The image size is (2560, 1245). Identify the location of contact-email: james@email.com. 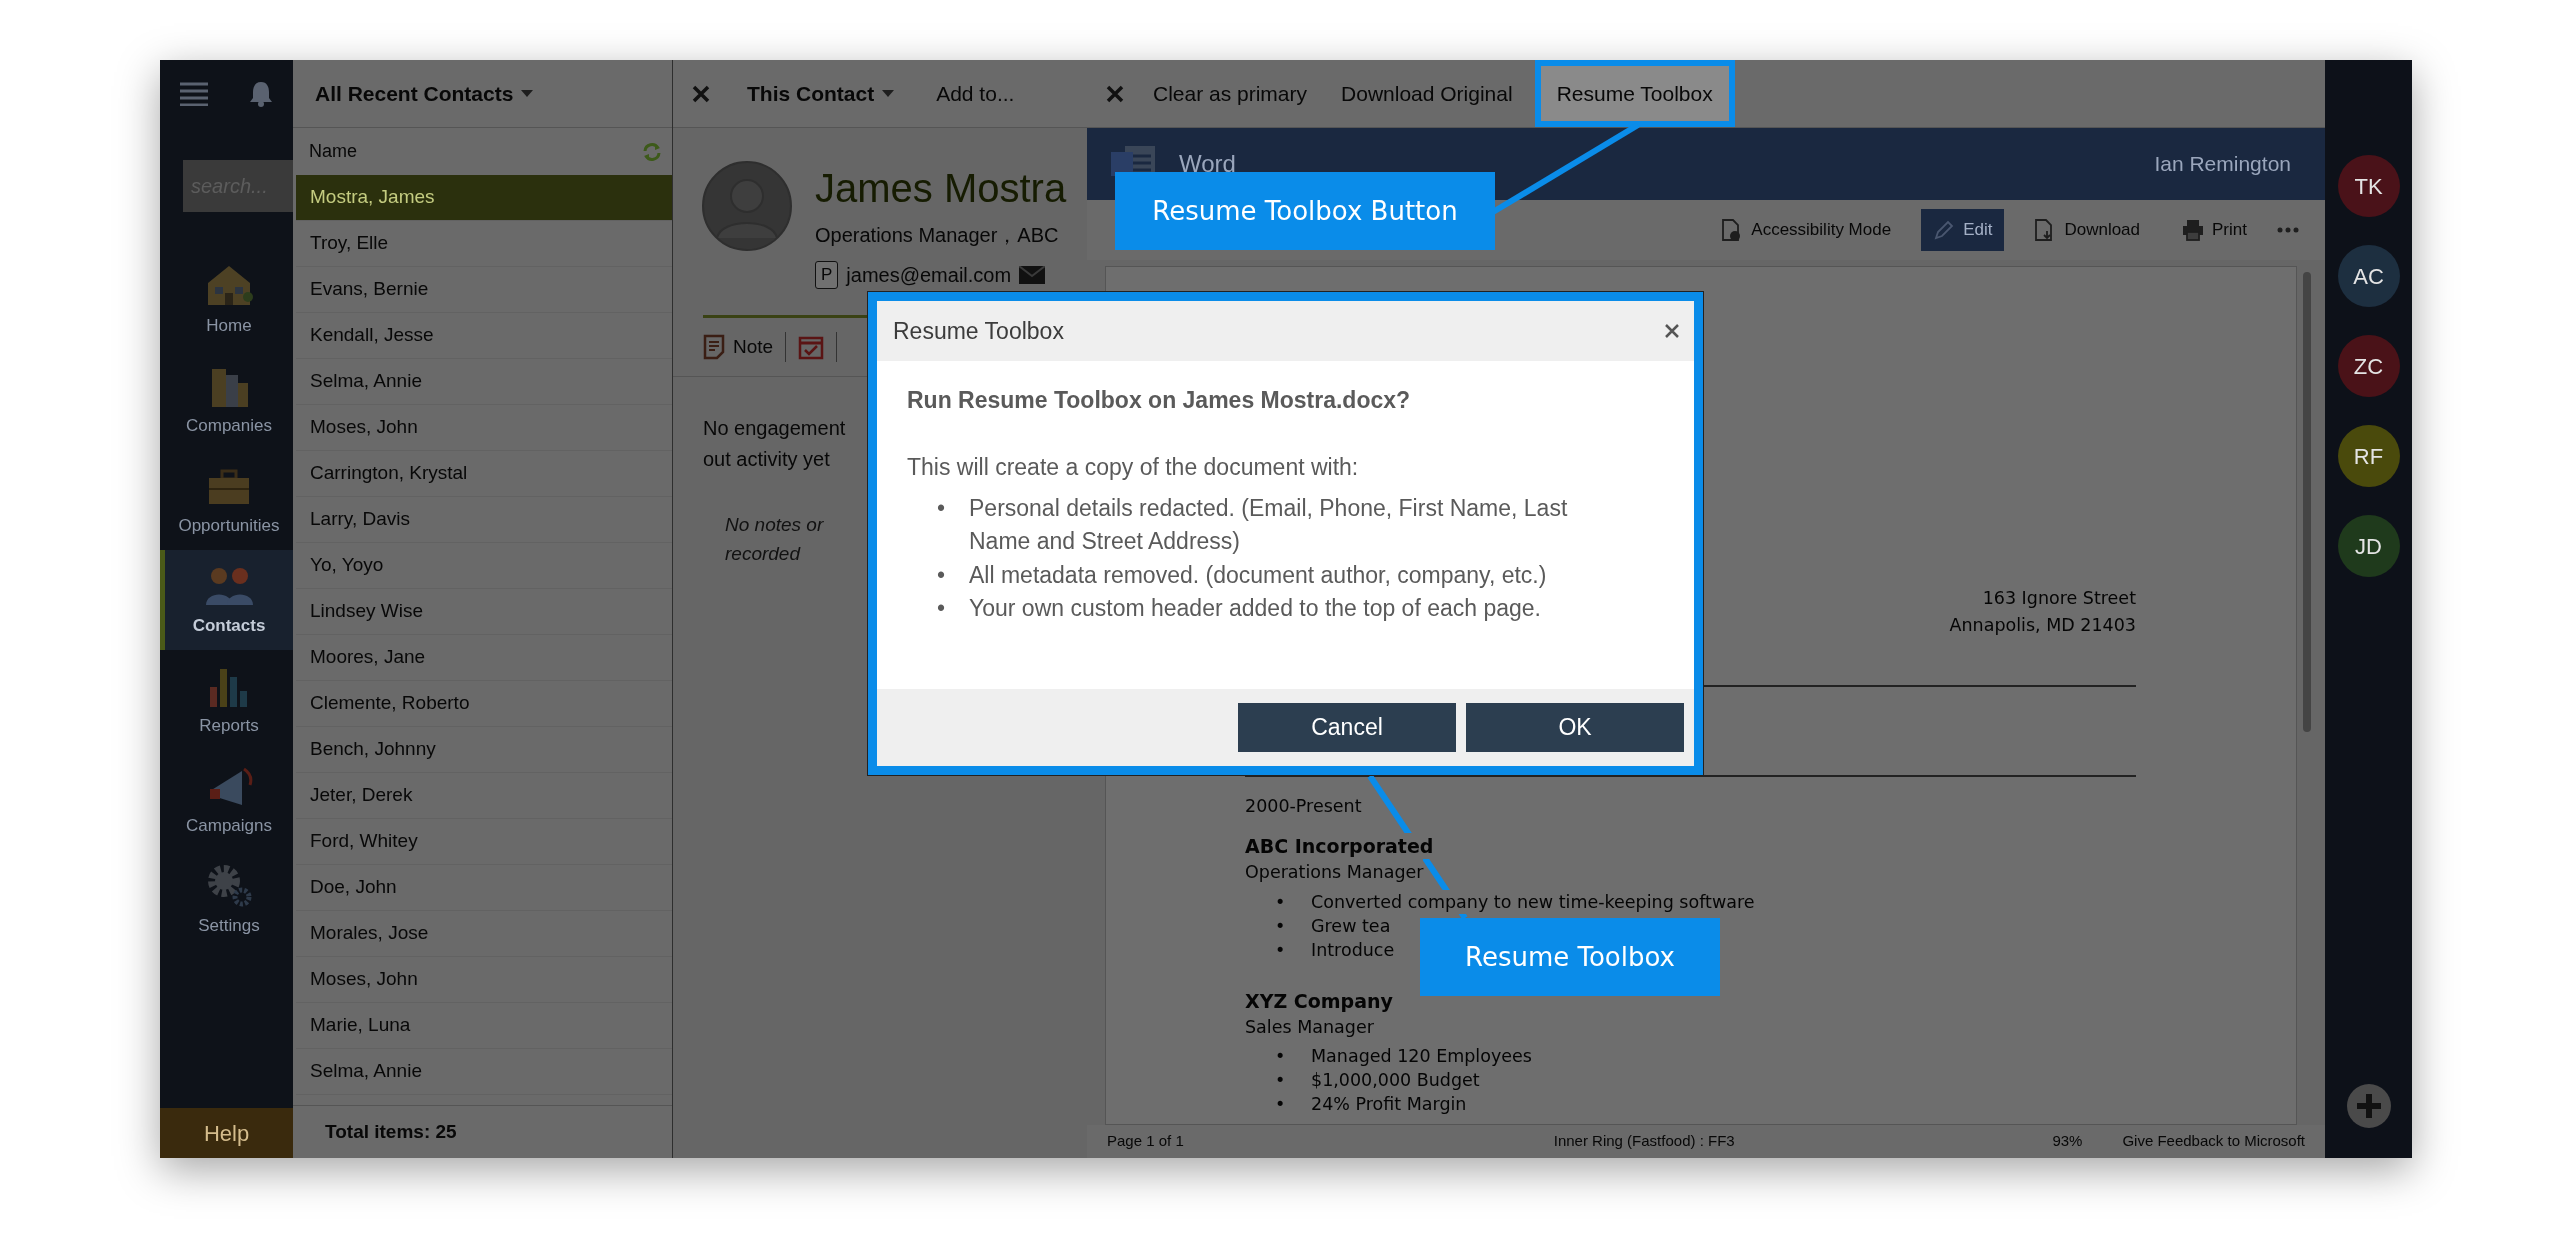
(929, 275).